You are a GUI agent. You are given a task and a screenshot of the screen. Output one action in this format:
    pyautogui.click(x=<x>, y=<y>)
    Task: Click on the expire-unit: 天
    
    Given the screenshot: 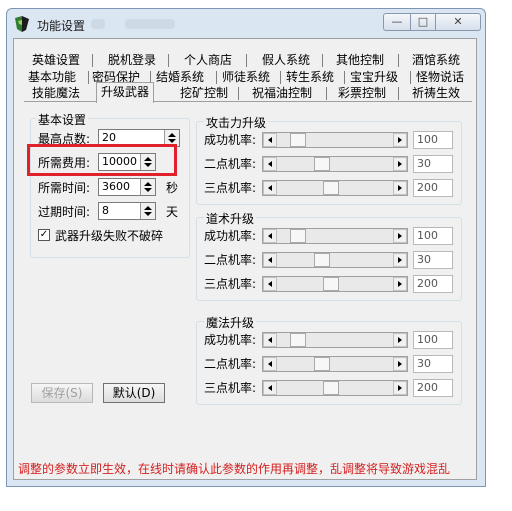 What is the action you would take?
    pyautogui.click(x=172, y=212)
    